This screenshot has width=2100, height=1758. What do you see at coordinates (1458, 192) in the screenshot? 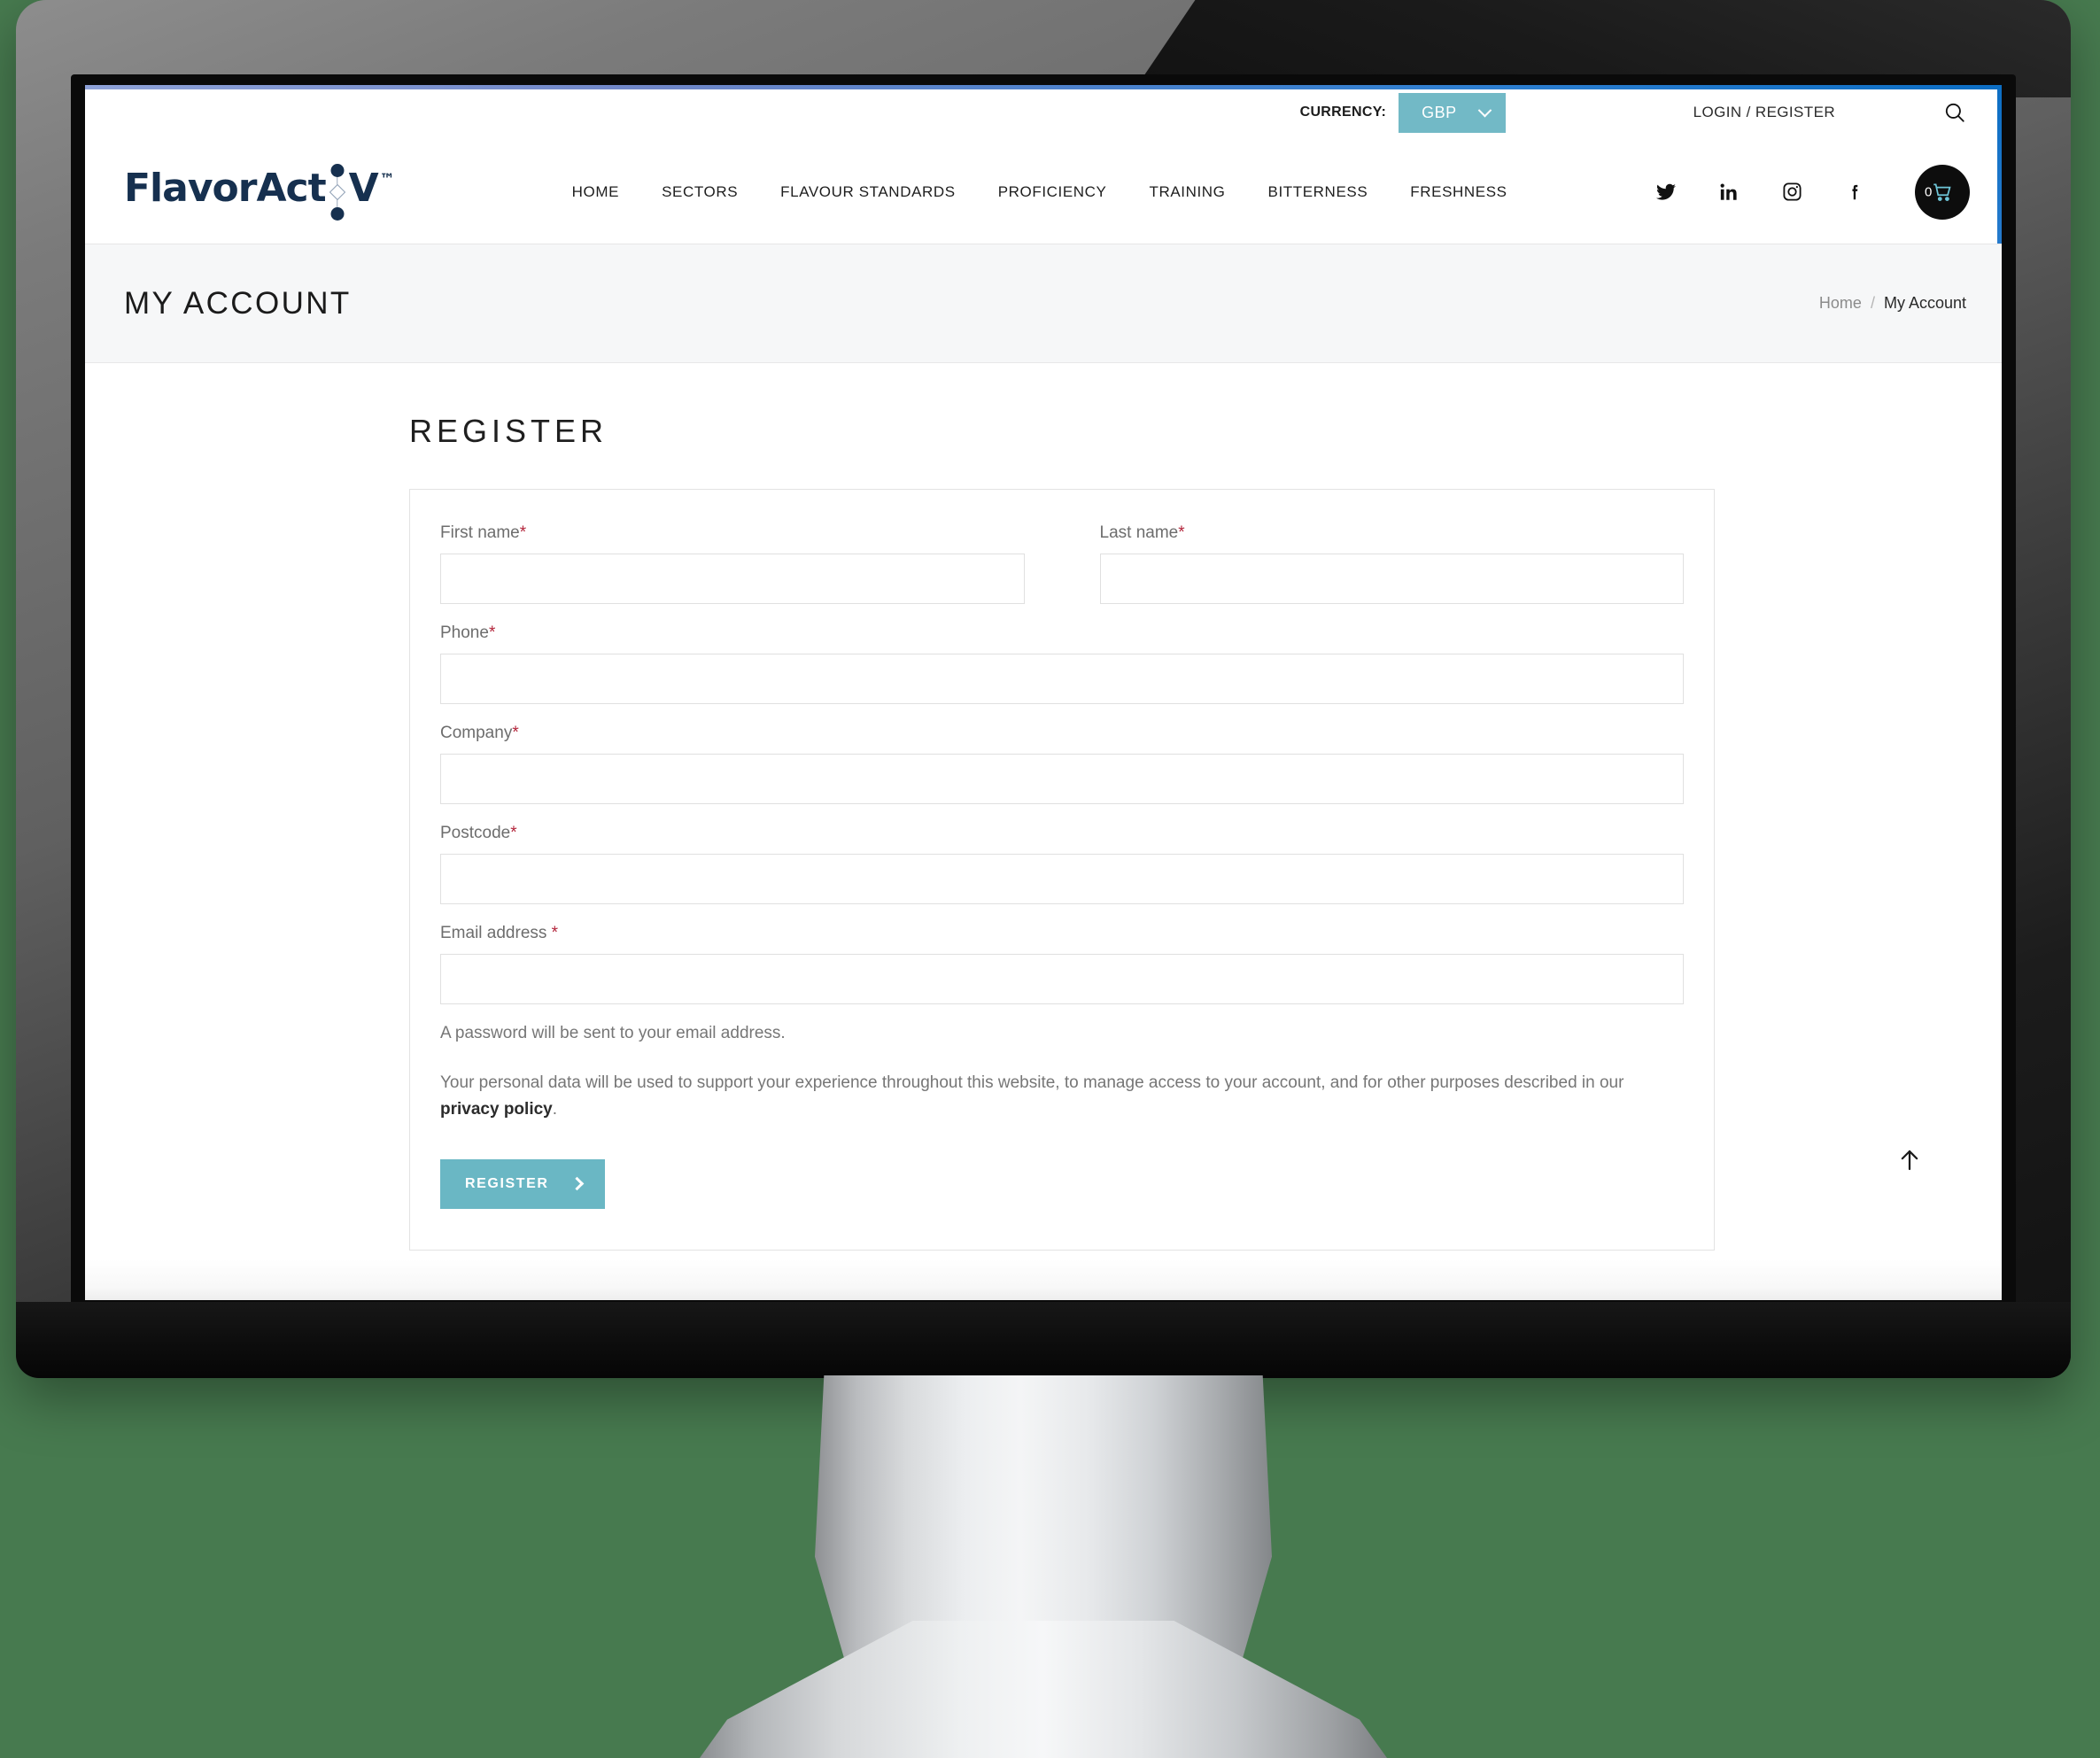
I see `nav-item-freshness: FRESHNESS` at bounding box center [1458, 192].